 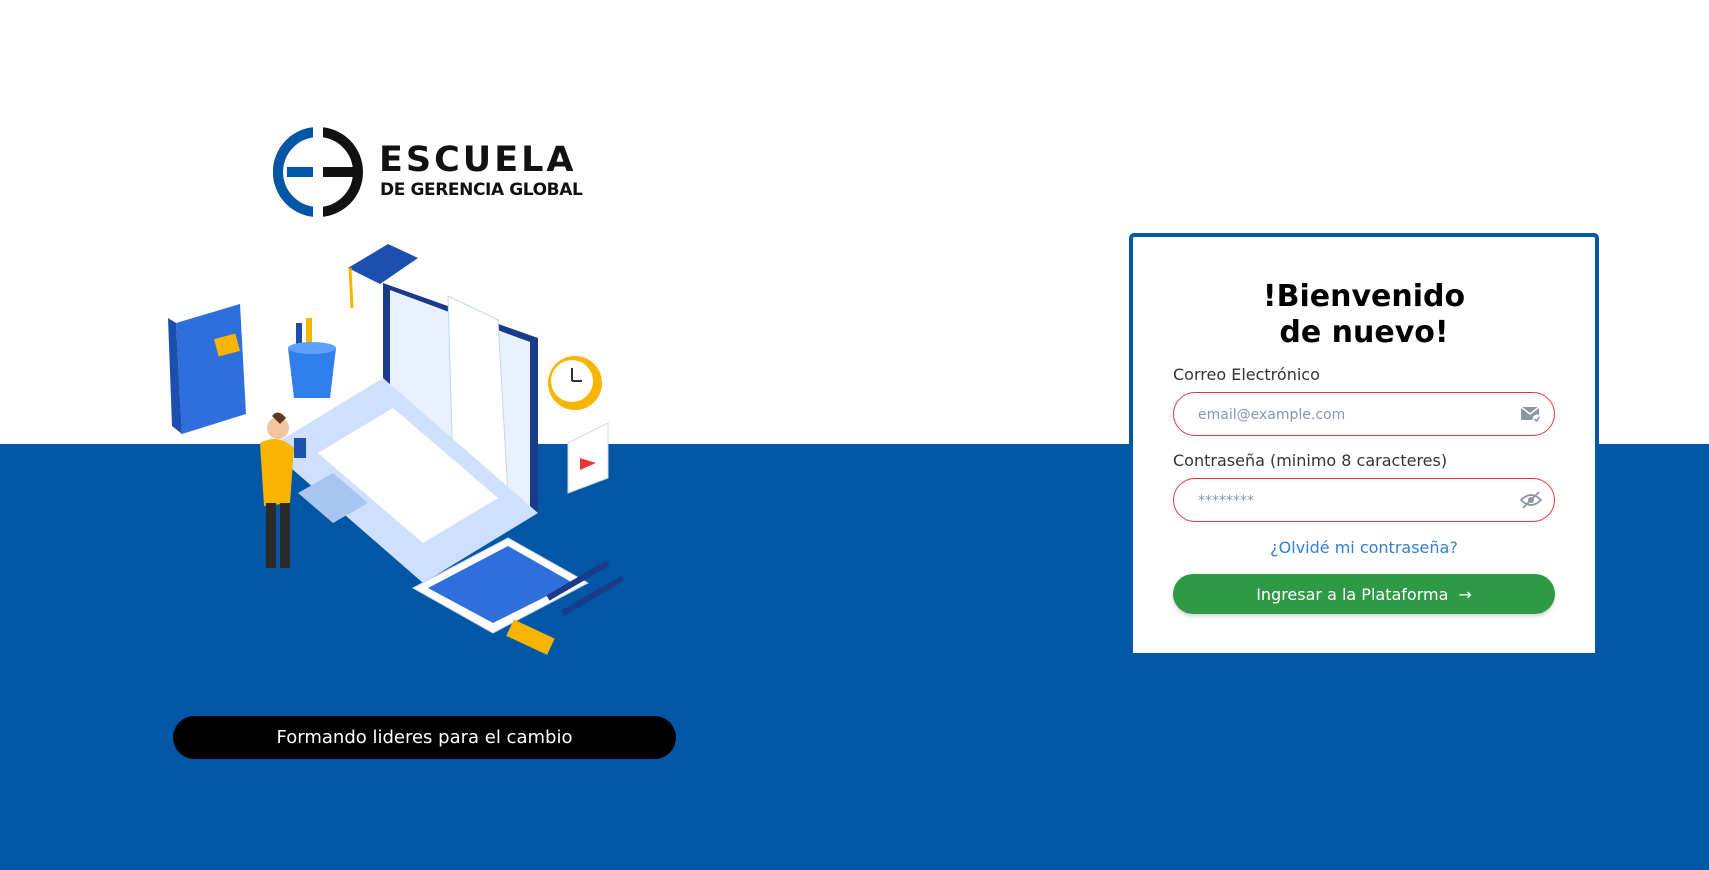 What do you see at coordinates (424, 737) in the screenshot?
I see `slogan-banner: Formando lideres para el cambio` at bounding box center [424, 737].